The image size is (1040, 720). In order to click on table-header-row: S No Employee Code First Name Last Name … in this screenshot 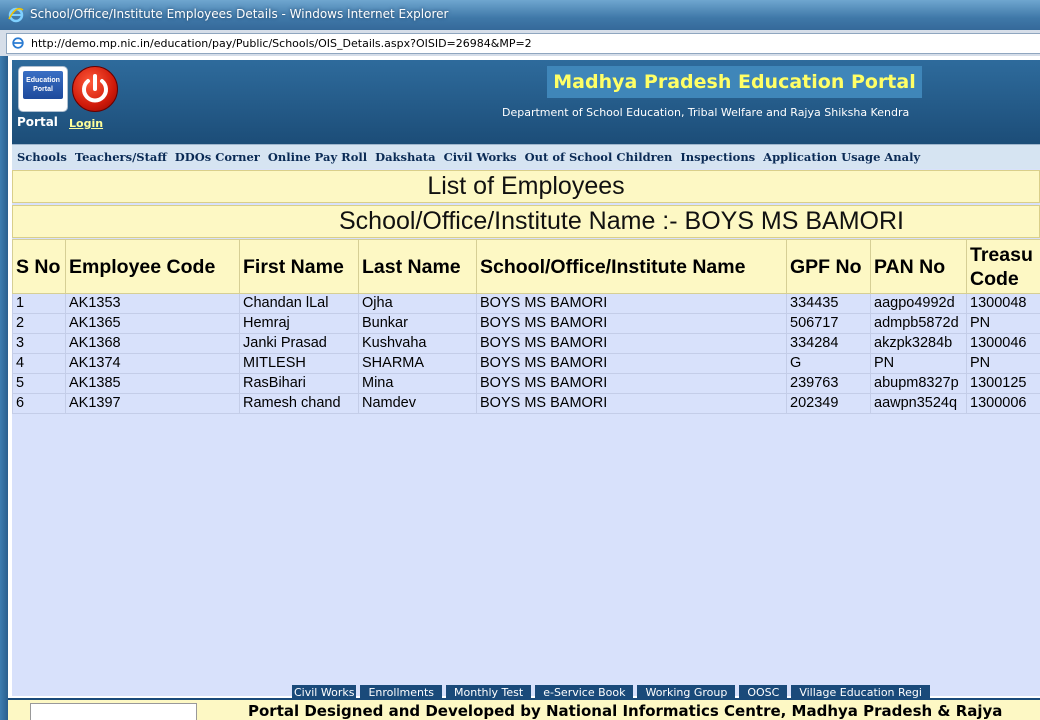, I will do `click(526, 266)`.